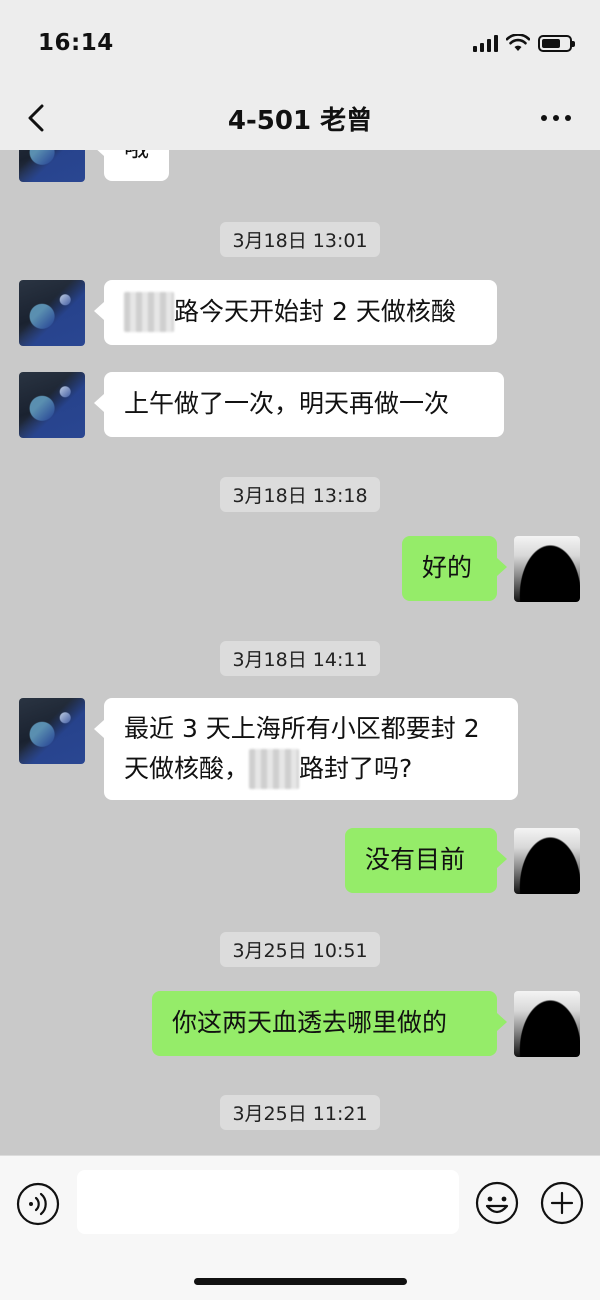  I want to click on message-bubble: 环龙路今天开始封 2 天做核酸, so click(295, 312).